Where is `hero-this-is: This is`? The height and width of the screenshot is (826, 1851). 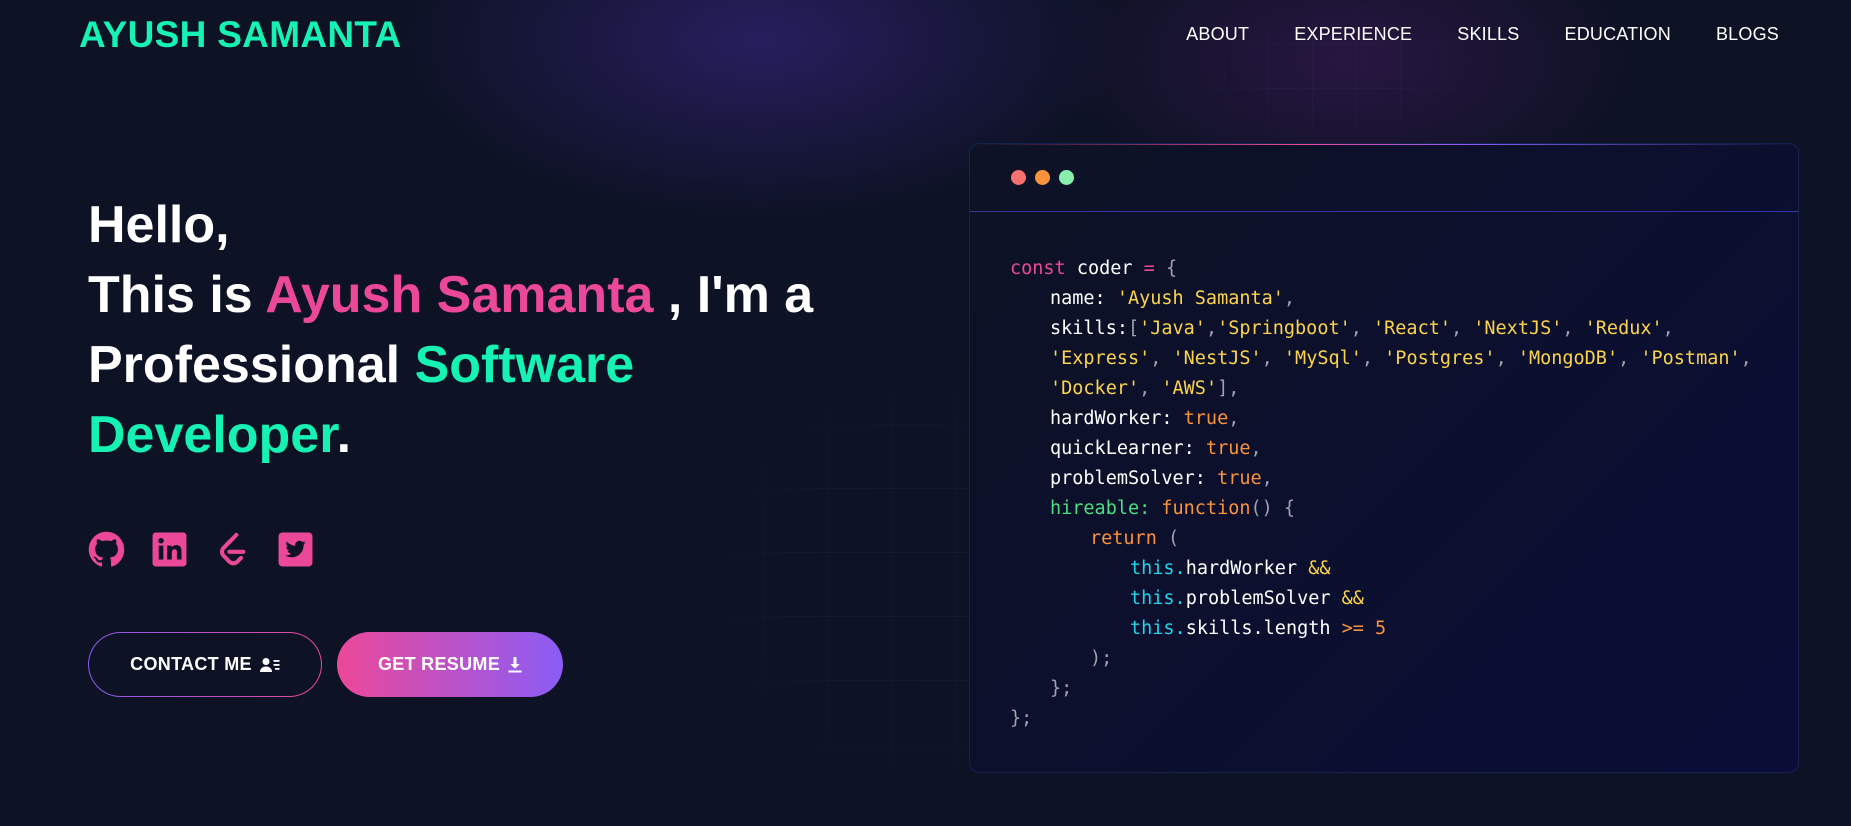
hero-this-is: This is is located at coordinates (177, 295).